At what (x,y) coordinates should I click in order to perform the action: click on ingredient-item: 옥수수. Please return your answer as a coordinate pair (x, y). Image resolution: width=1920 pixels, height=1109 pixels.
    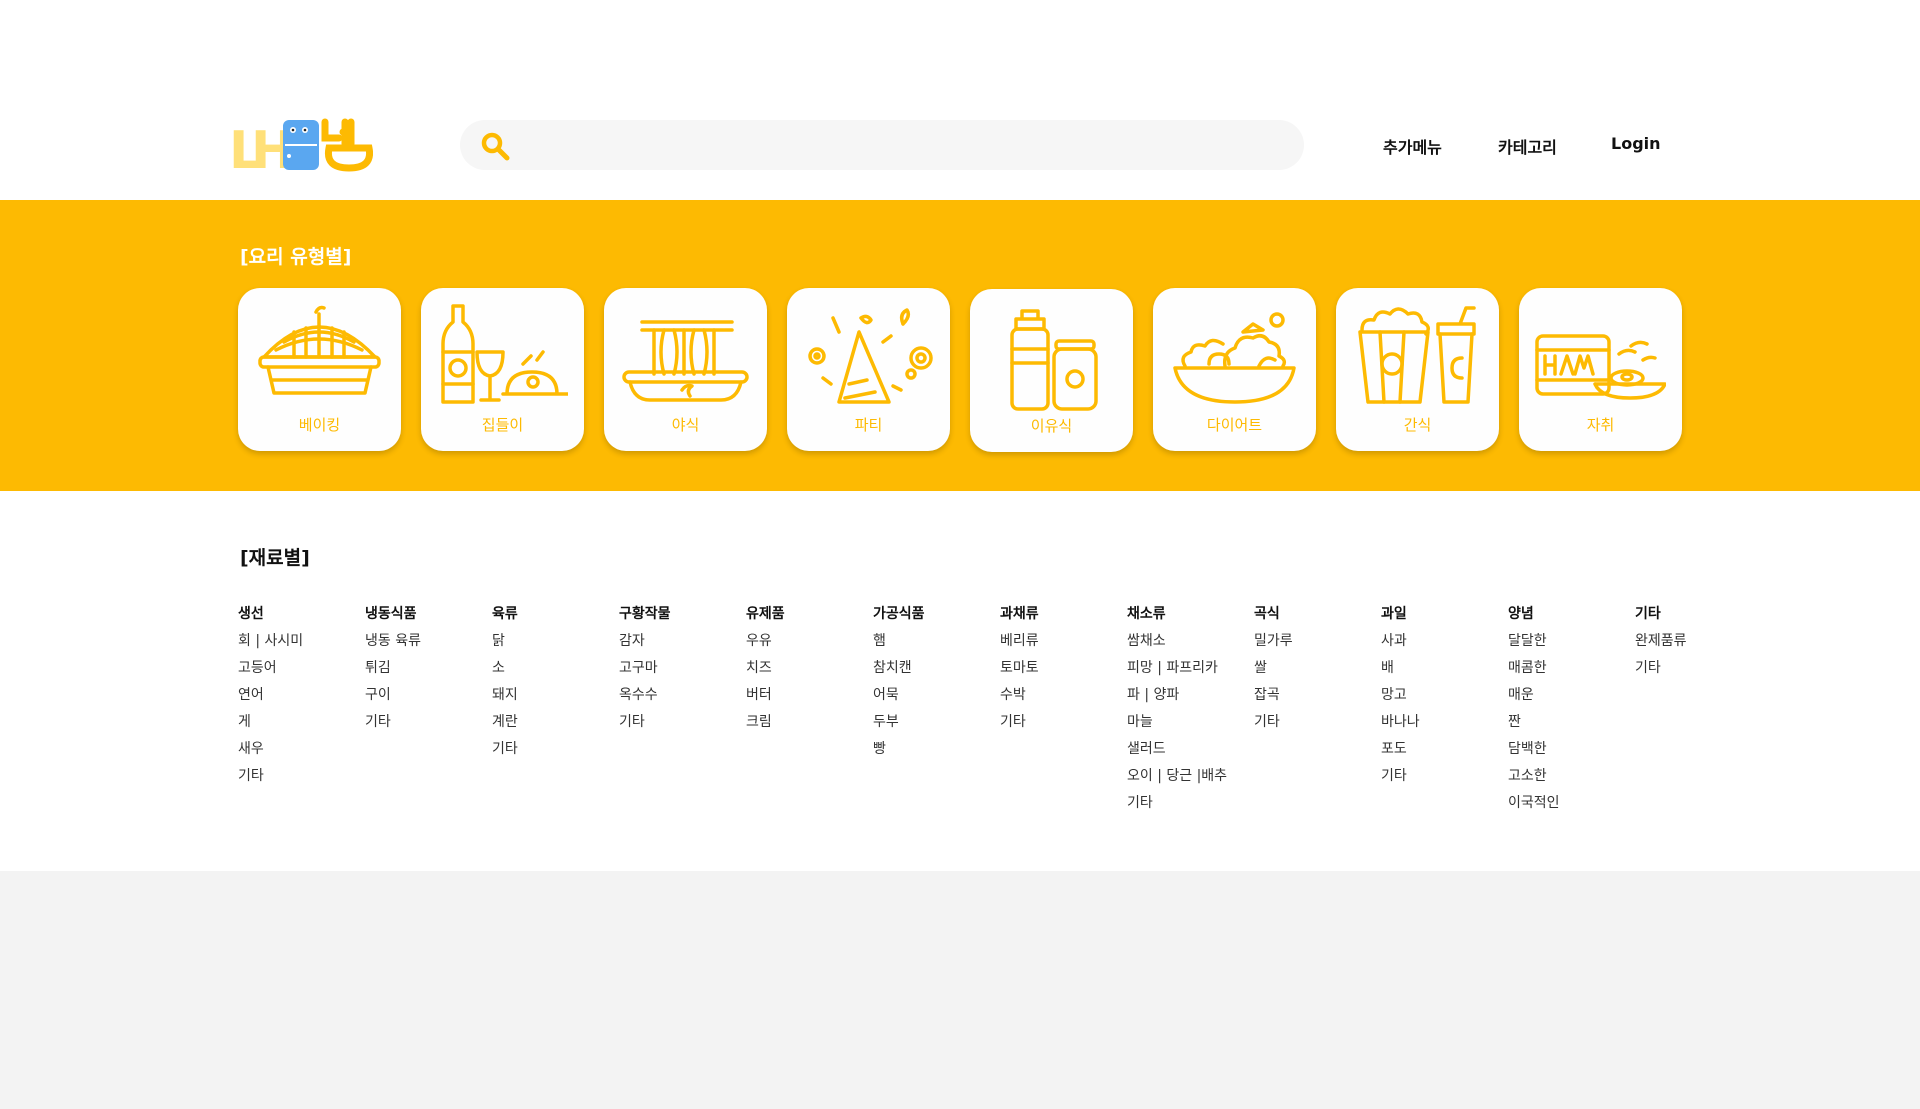
    Looking at the image, I should click on (681, 699).